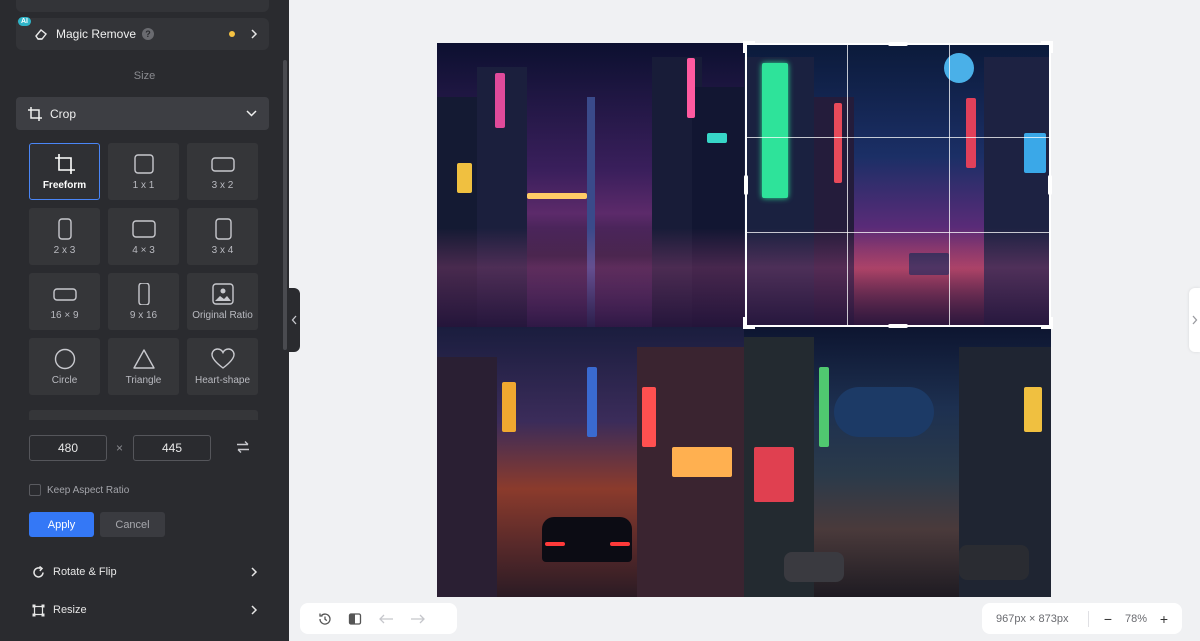 This screenshot has height=641, width=1200. What do you see at coordinates (41, 34) in the screenshot?
I see `eraser-icon` at bounding box center [41, 34].